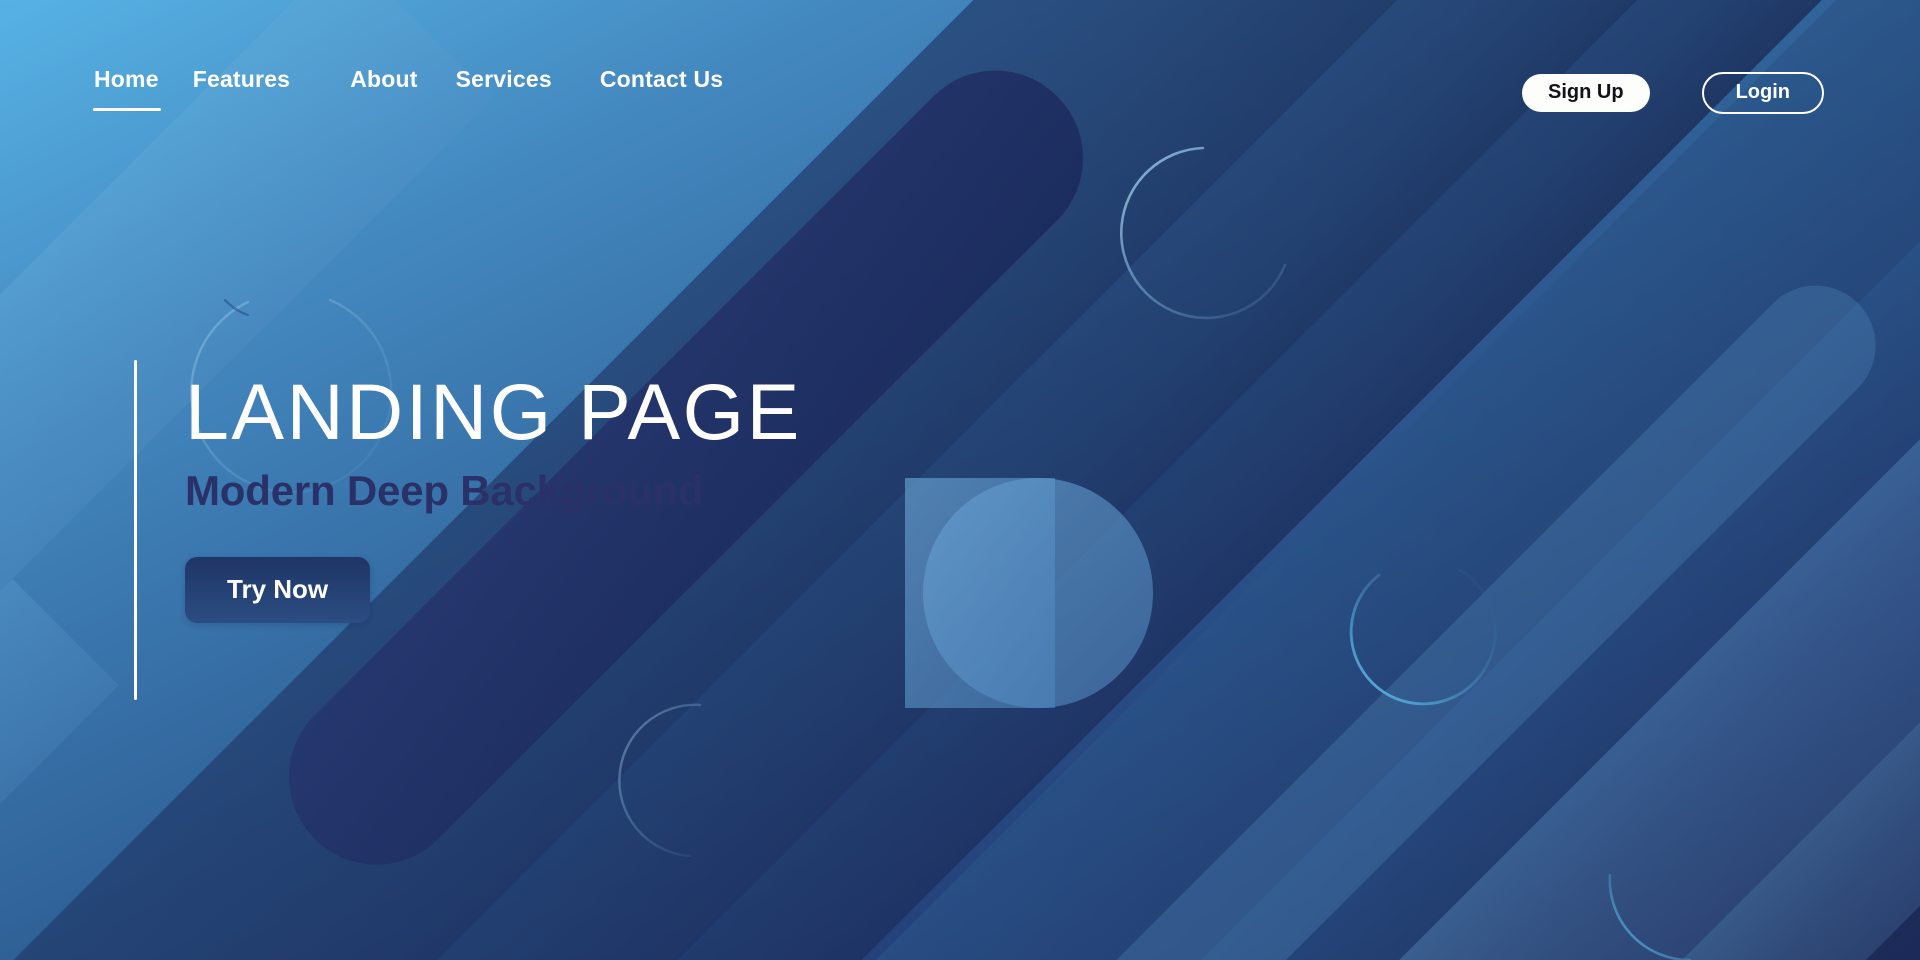 This screenshot has height=960, width=1920. Describe the element at coordinates (135, 530) in the screenshot. I see `hero-accent-line` at that location.